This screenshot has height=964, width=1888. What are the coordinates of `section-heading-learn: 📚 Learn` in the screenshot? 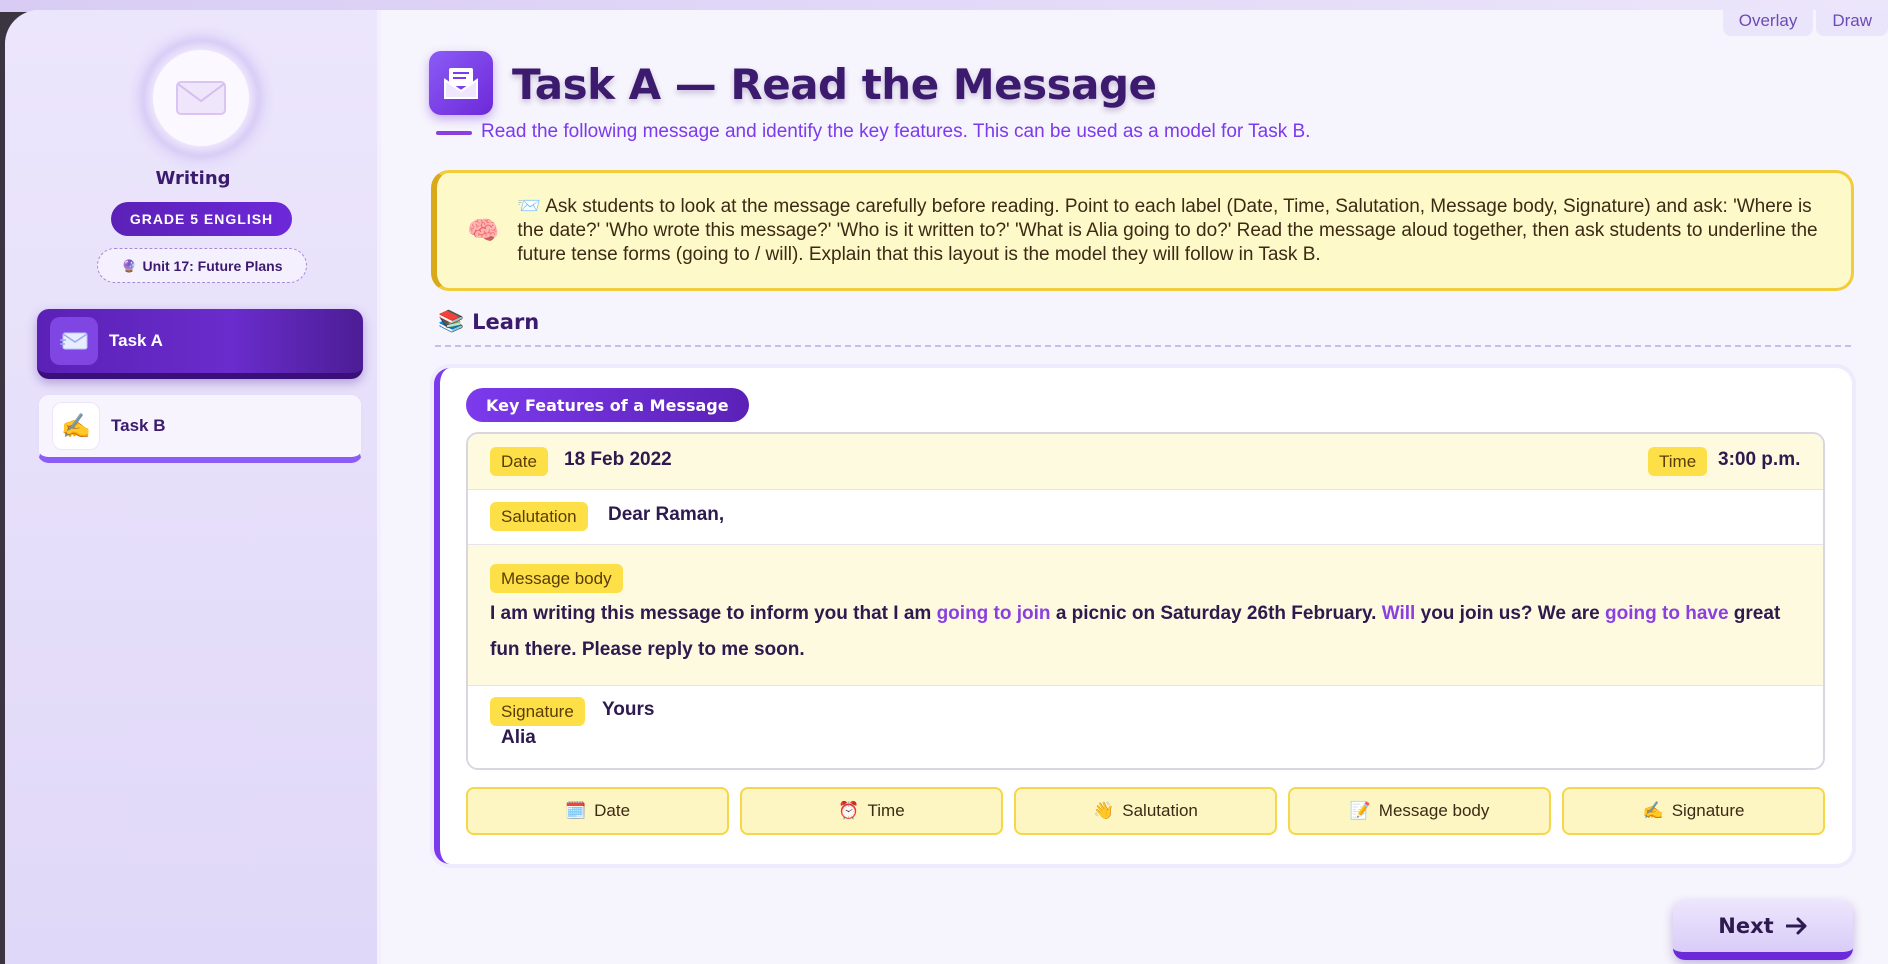 It's located at (488, 321).